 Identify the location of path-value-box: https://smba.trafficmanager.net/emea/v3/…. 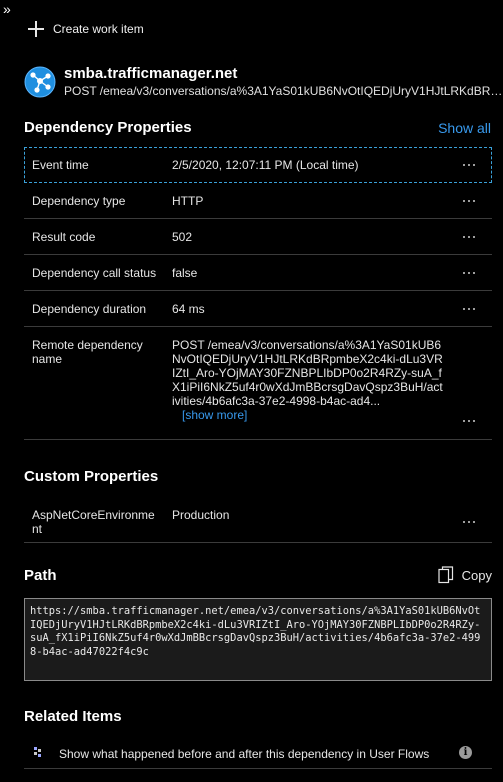
(258, 639).